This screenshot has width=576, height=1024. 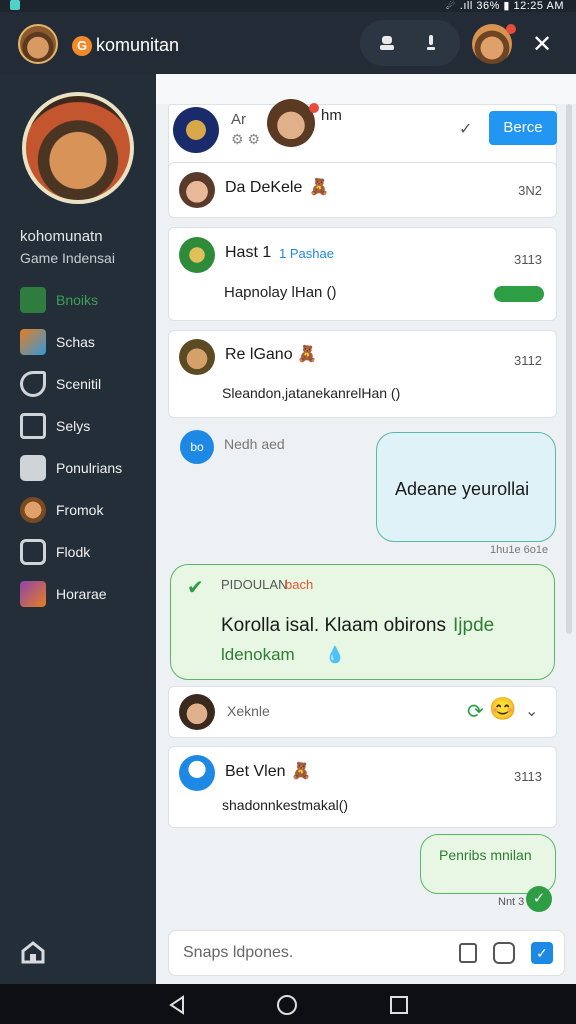 What do you see at coordinates (387, 43) in the screenshot?
I see `person-icon` at bounding box center [387, 43].